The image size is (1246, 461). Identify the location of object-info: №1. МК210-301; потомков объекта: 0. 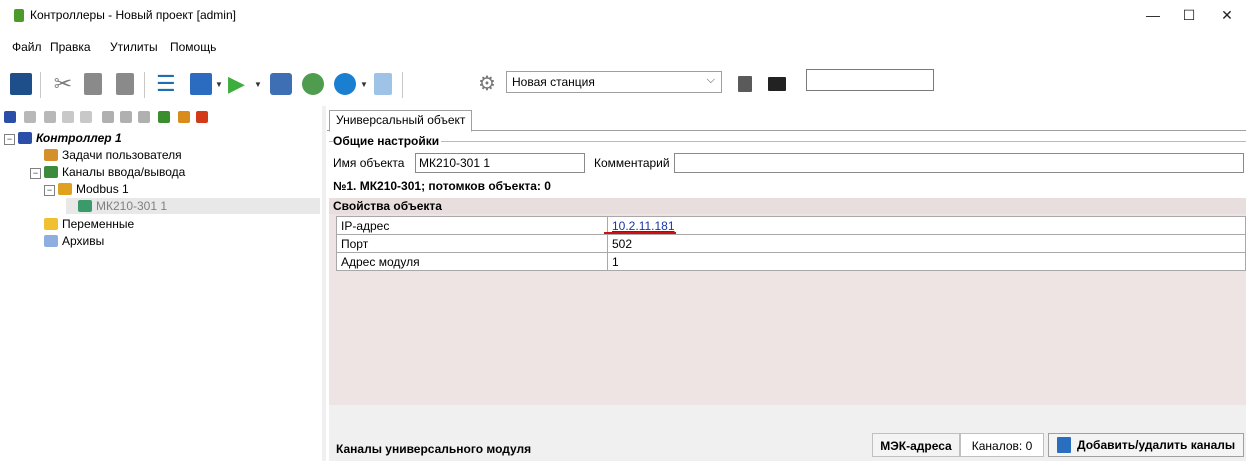
(442, 186).